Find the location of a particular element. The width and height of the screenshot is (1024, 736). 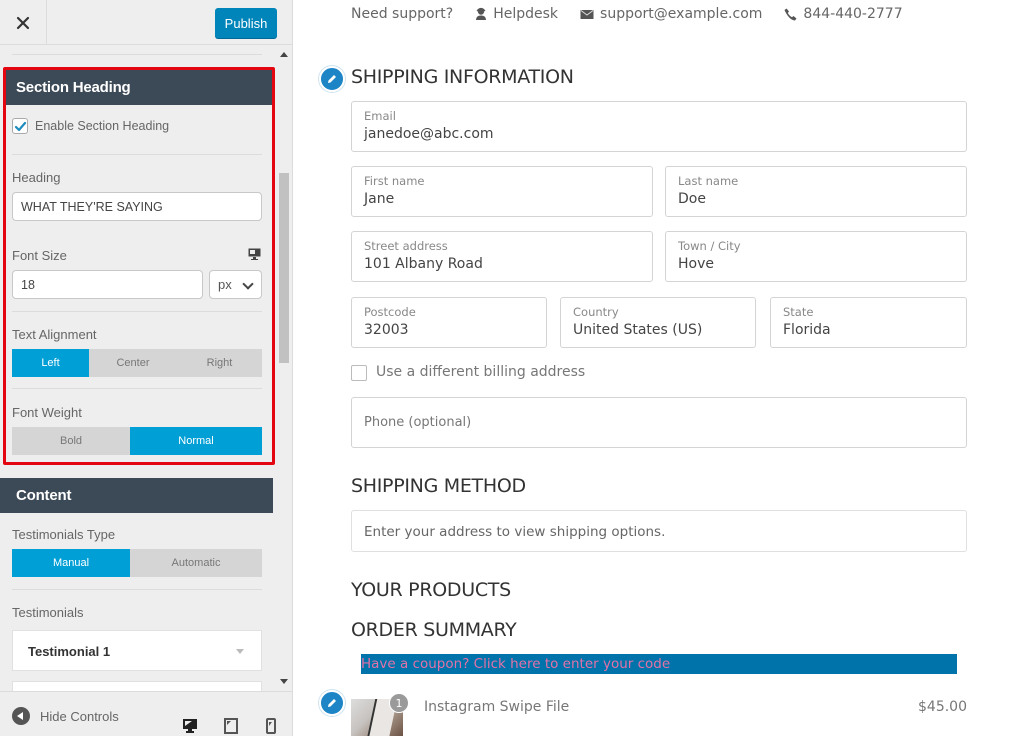

different-billing-checkbox is located at coordinates (359, 373).